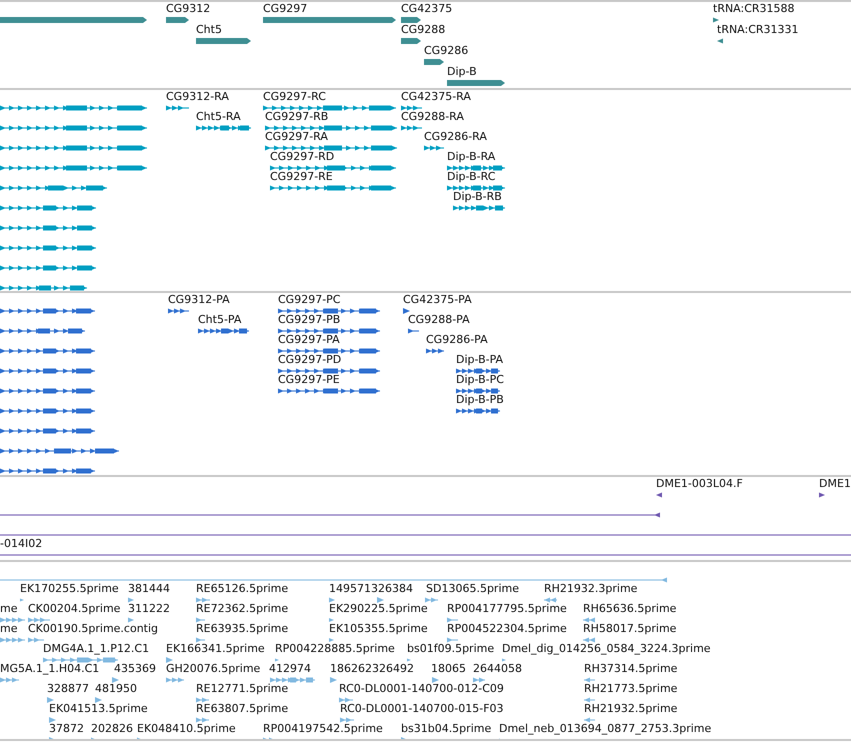  Describe the element at coordinates (309, 379) in the screenshot. I see `feature-label: CG9297-PE` at that location.